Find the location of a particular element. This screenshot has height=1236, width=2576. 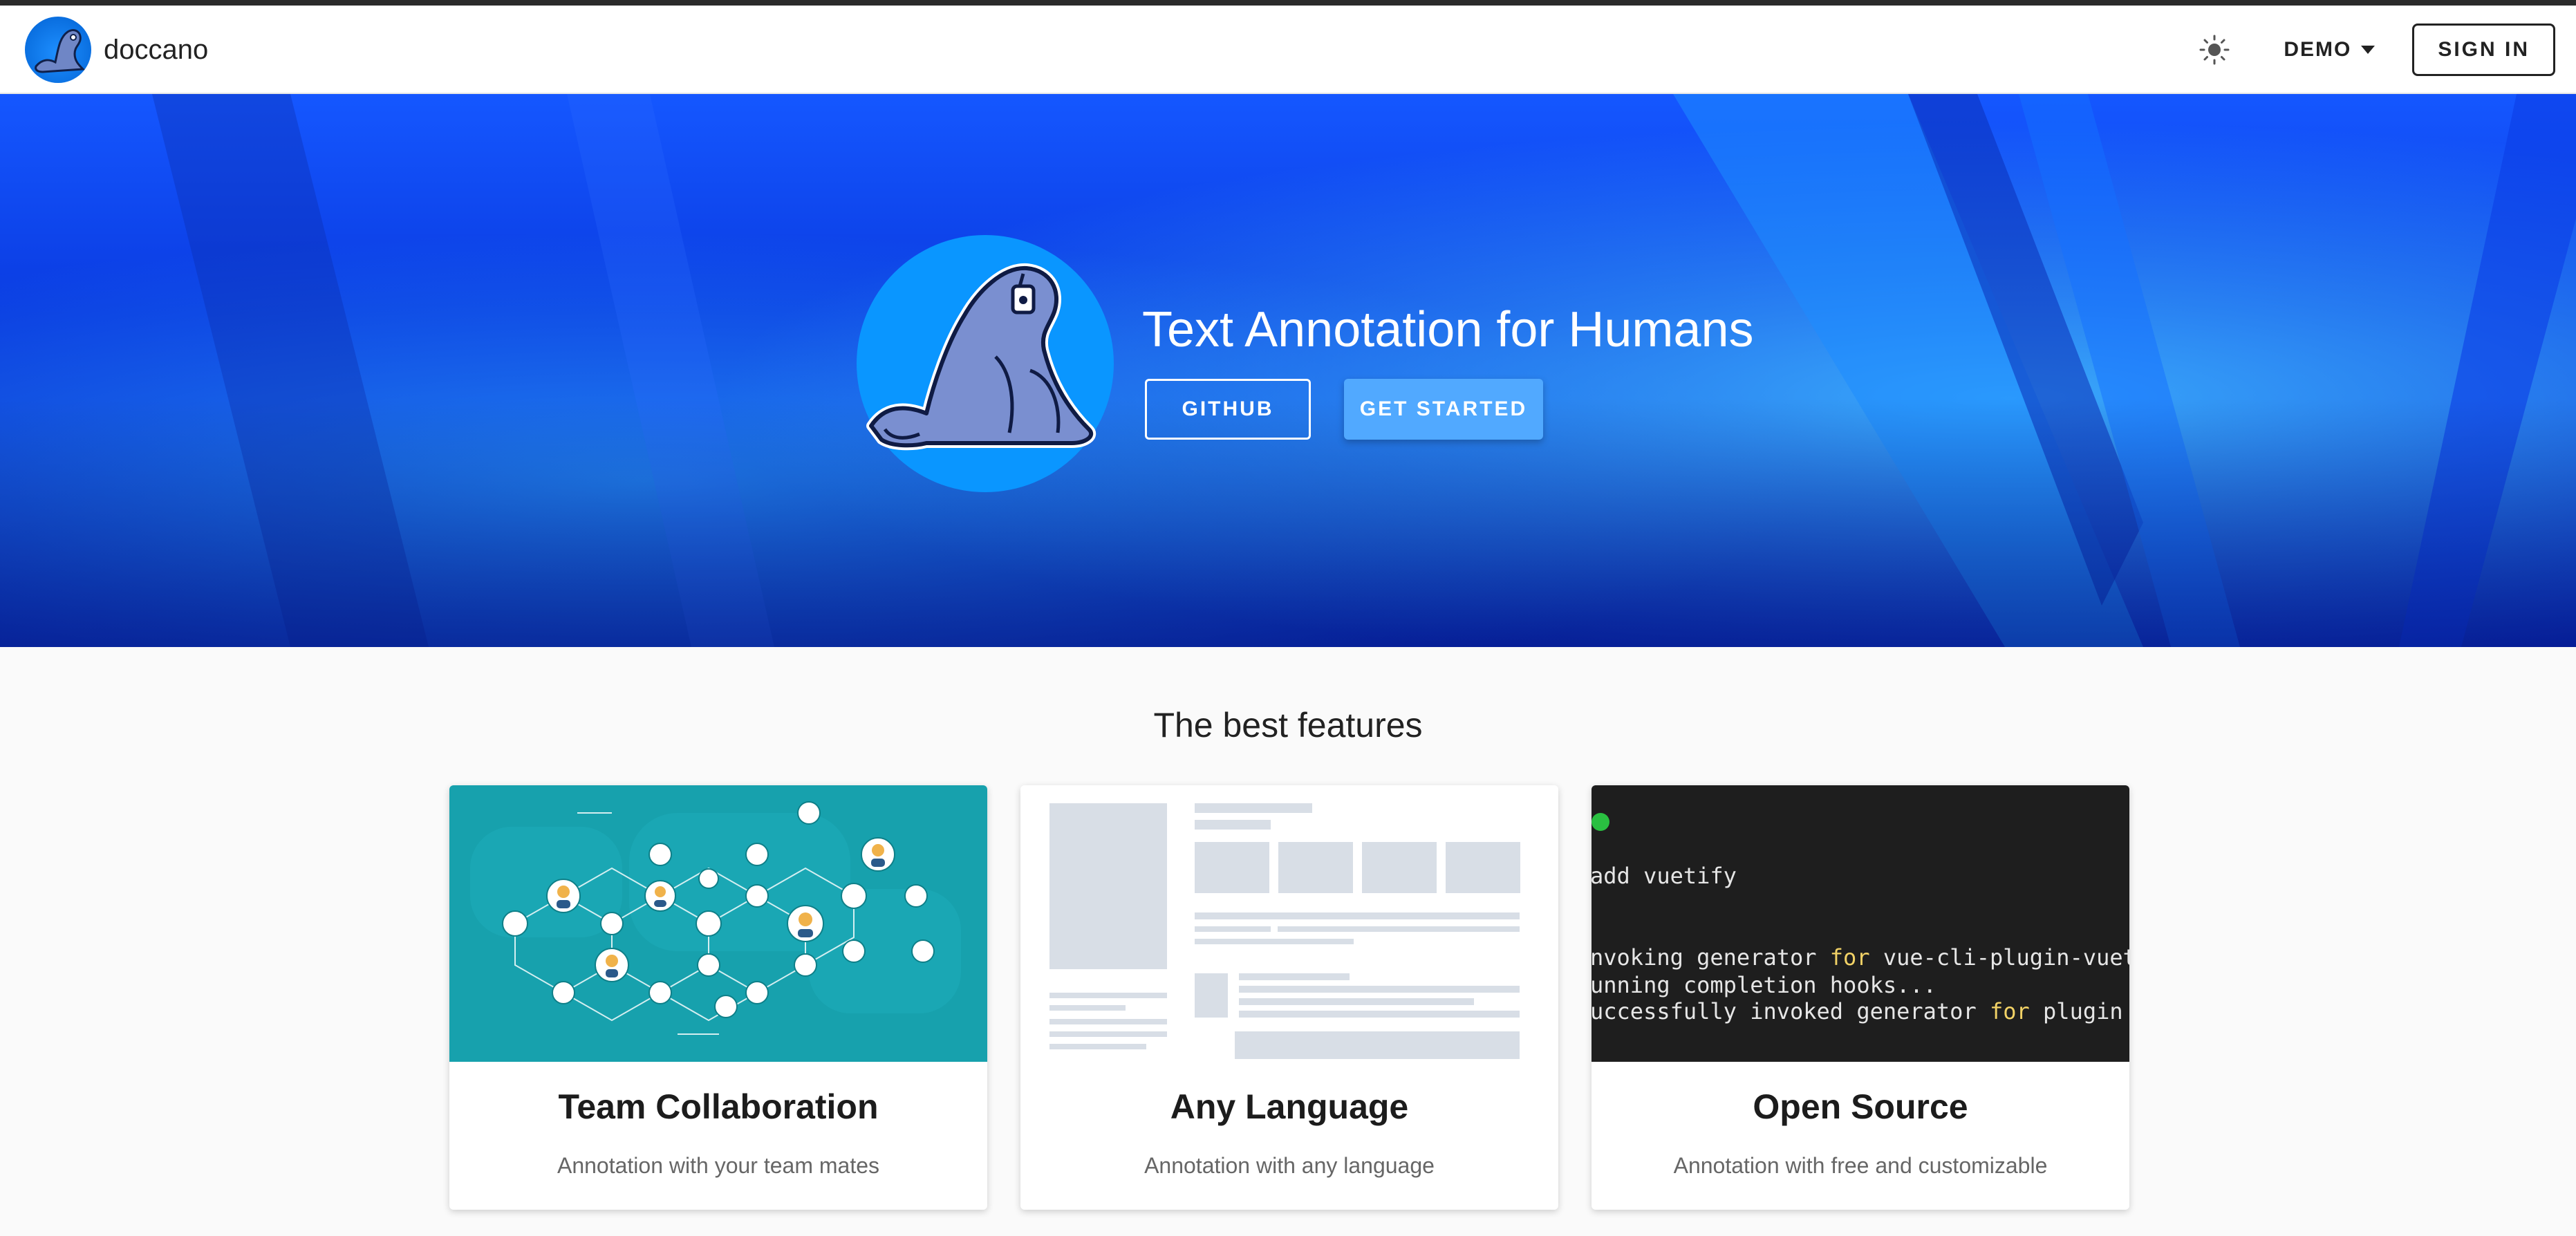

card-description: Annotation with your team mates is located at coordinates (718, 1165).